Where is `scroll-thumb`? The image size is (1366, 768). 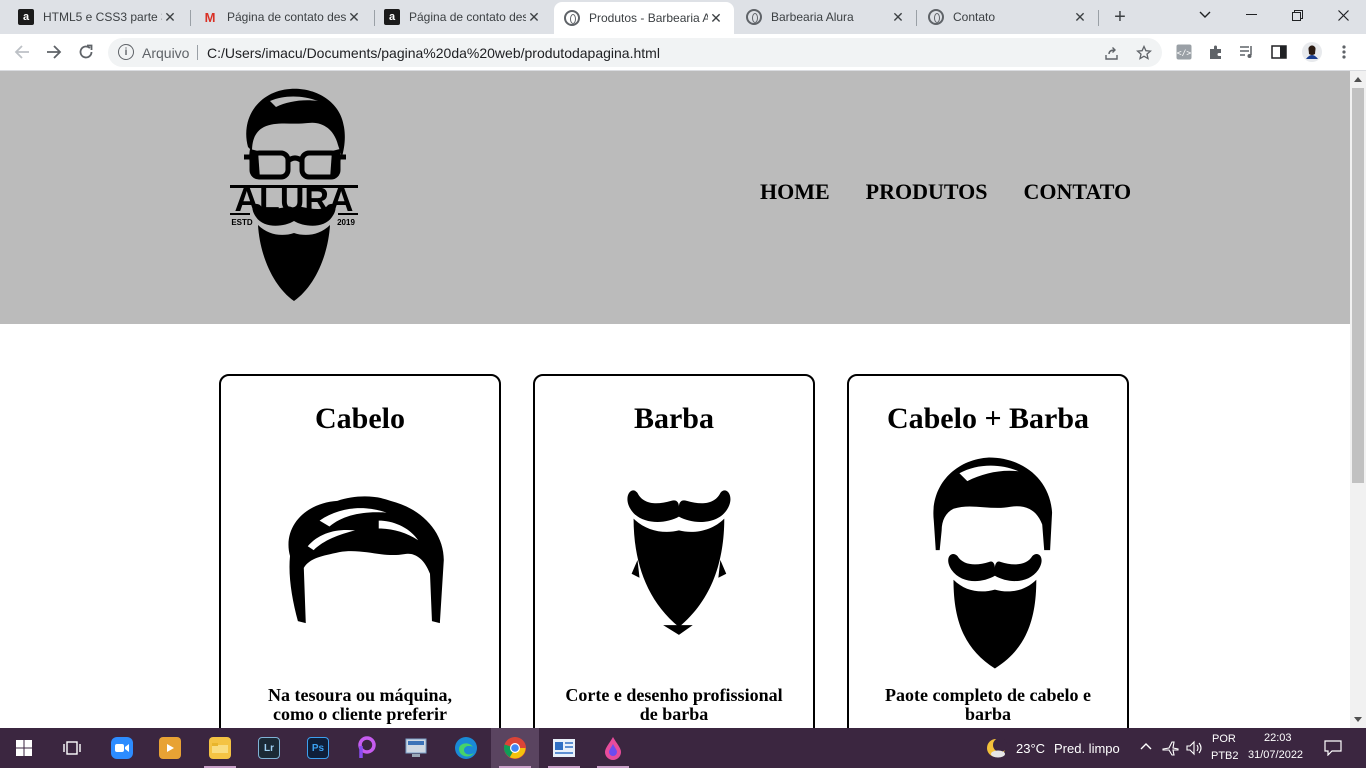 scroll-thumb is located at coordinates (1358, 285).